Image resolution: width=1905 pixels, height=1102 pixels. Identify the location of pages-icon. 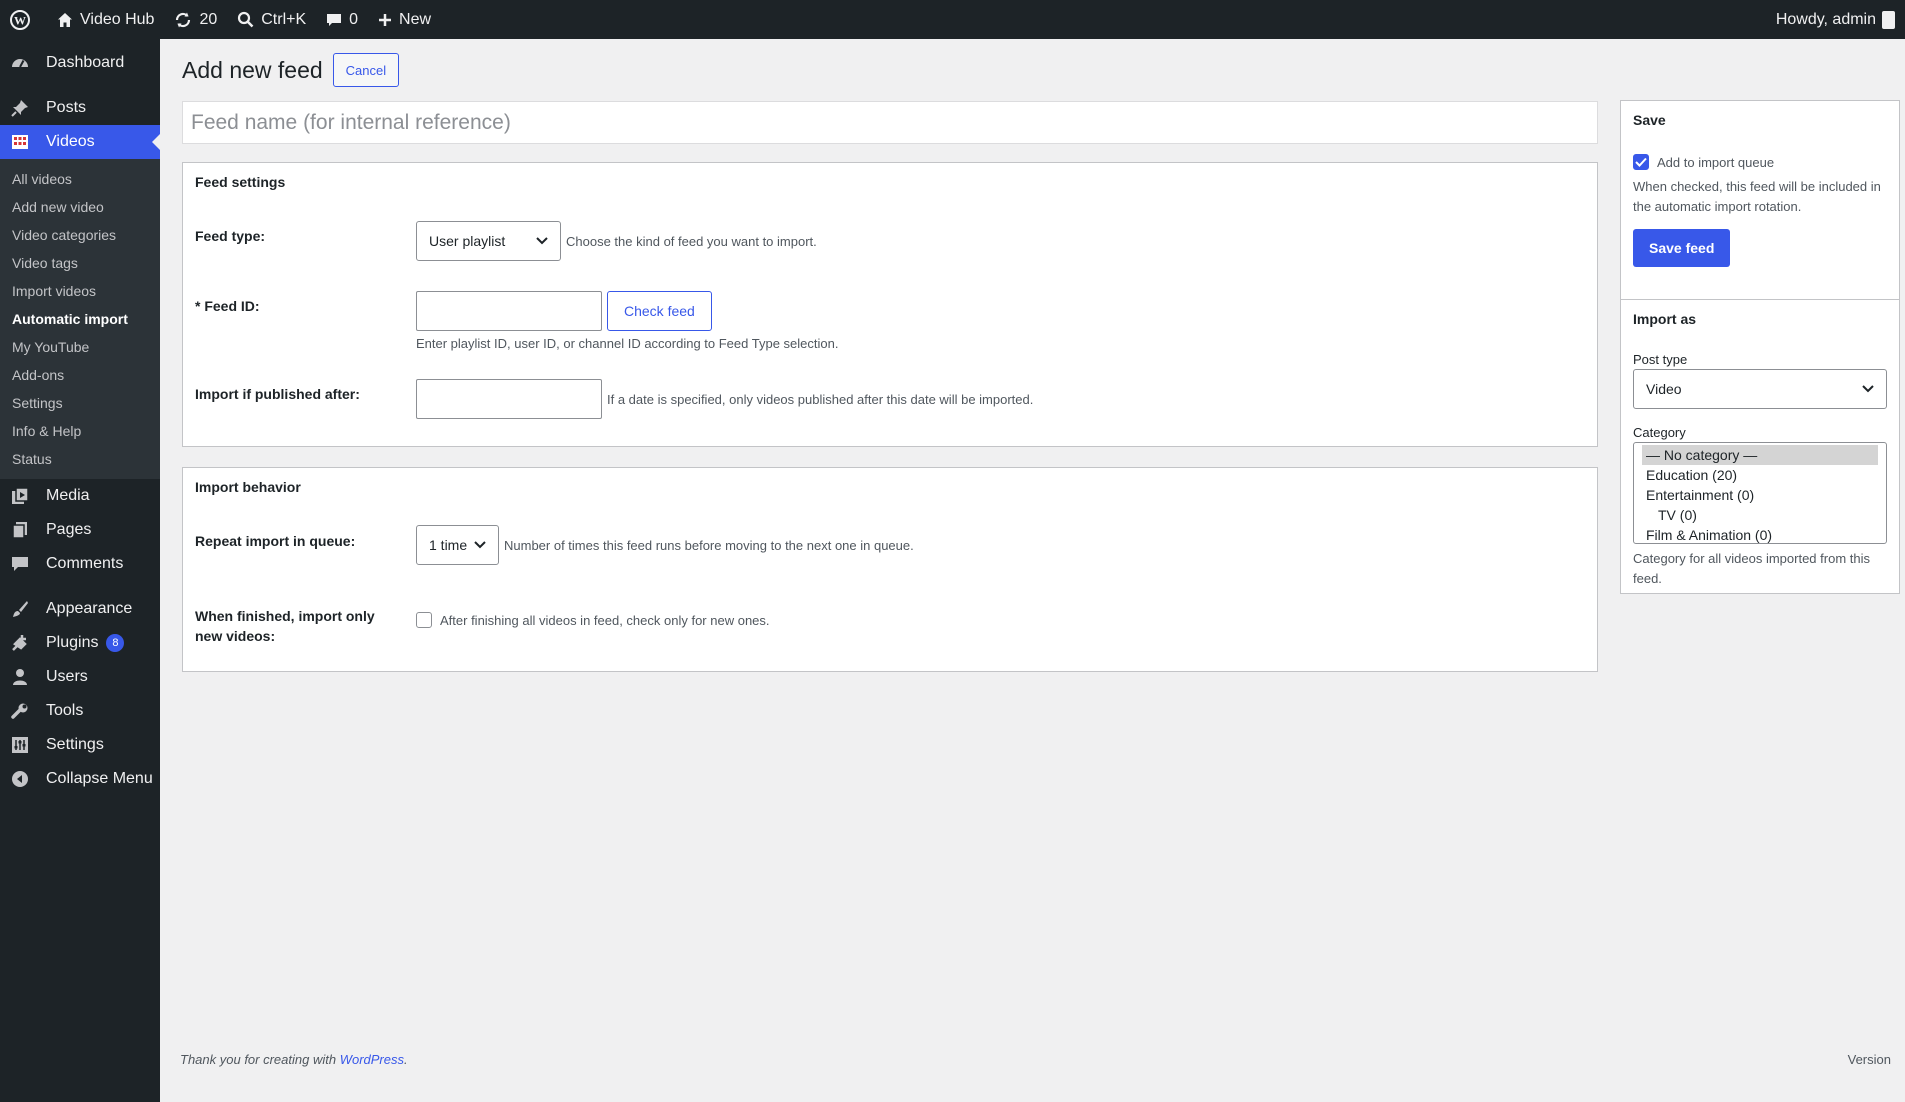
(20, 530).